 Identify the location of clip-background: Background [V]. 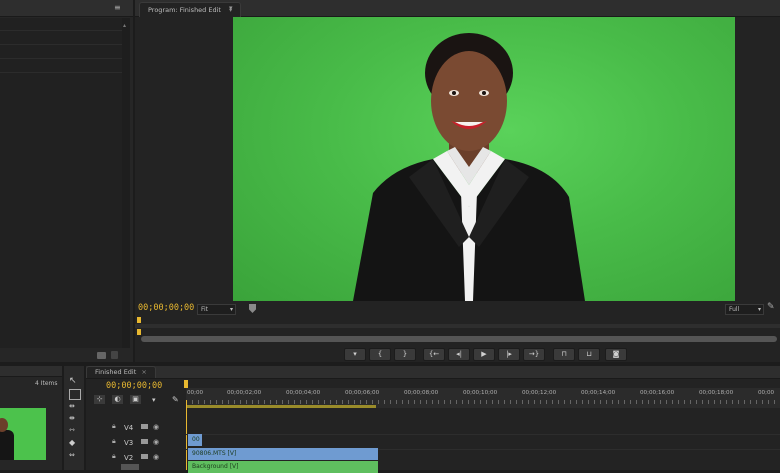
(283, 467).